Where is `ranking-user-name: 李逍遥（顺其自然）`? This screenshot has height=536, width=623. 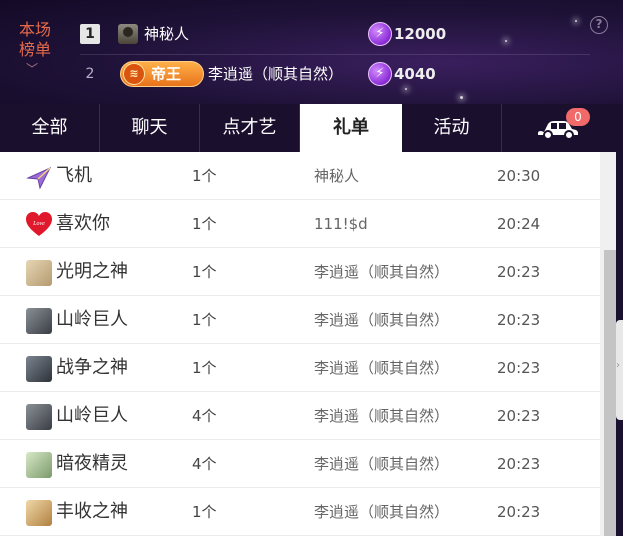 ranking-user-name: 李逍遥（顺其自然） is located at coordinates (276, 74).